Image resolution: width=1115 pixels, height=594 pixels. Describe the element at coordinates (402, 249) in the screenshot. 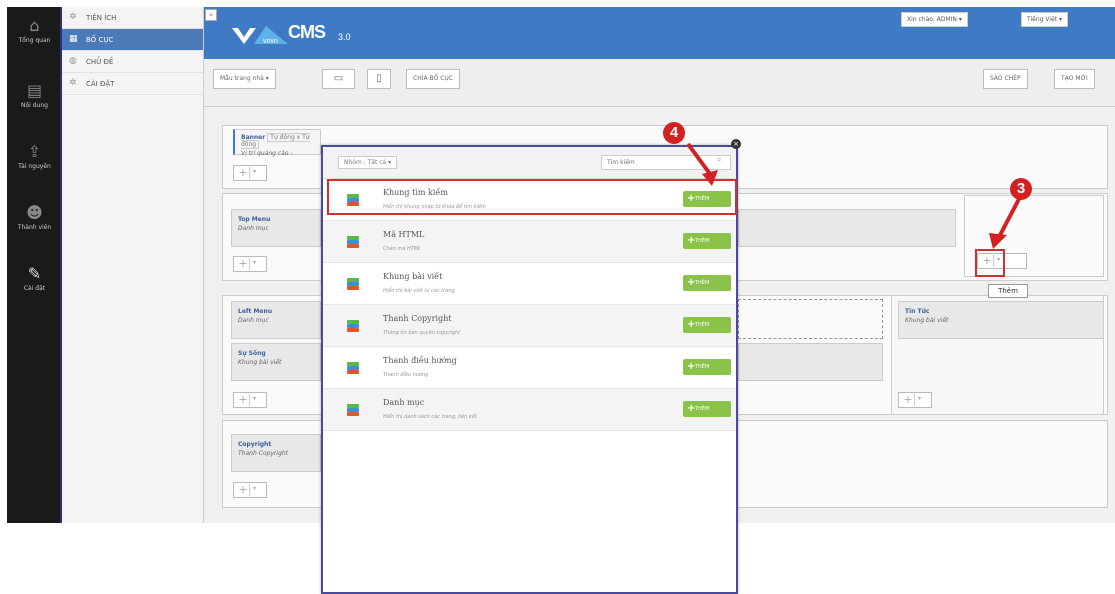

I see `module-description: Chèn mã HTML` at that location.